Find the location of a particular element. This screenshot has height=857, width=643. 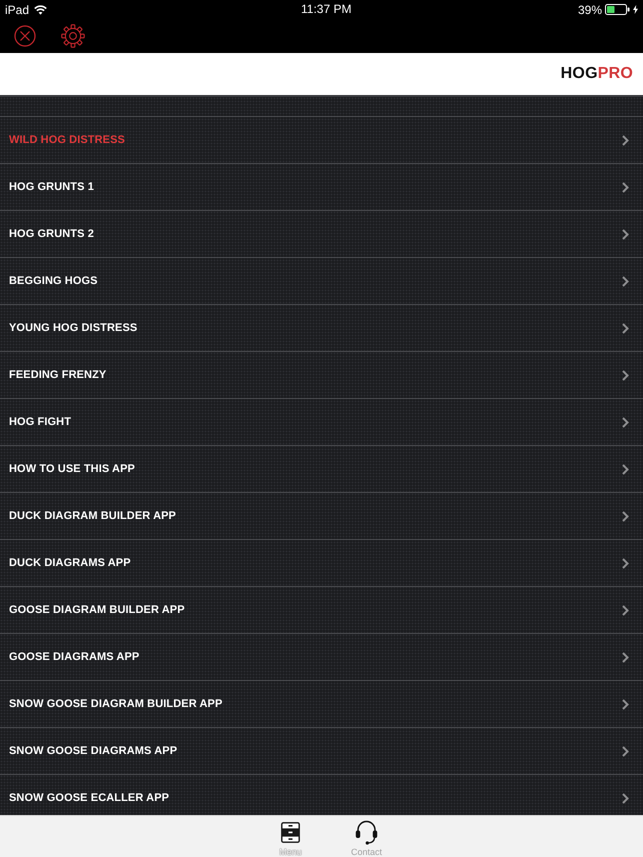

headset-icon is located at coordinates (366, 832).